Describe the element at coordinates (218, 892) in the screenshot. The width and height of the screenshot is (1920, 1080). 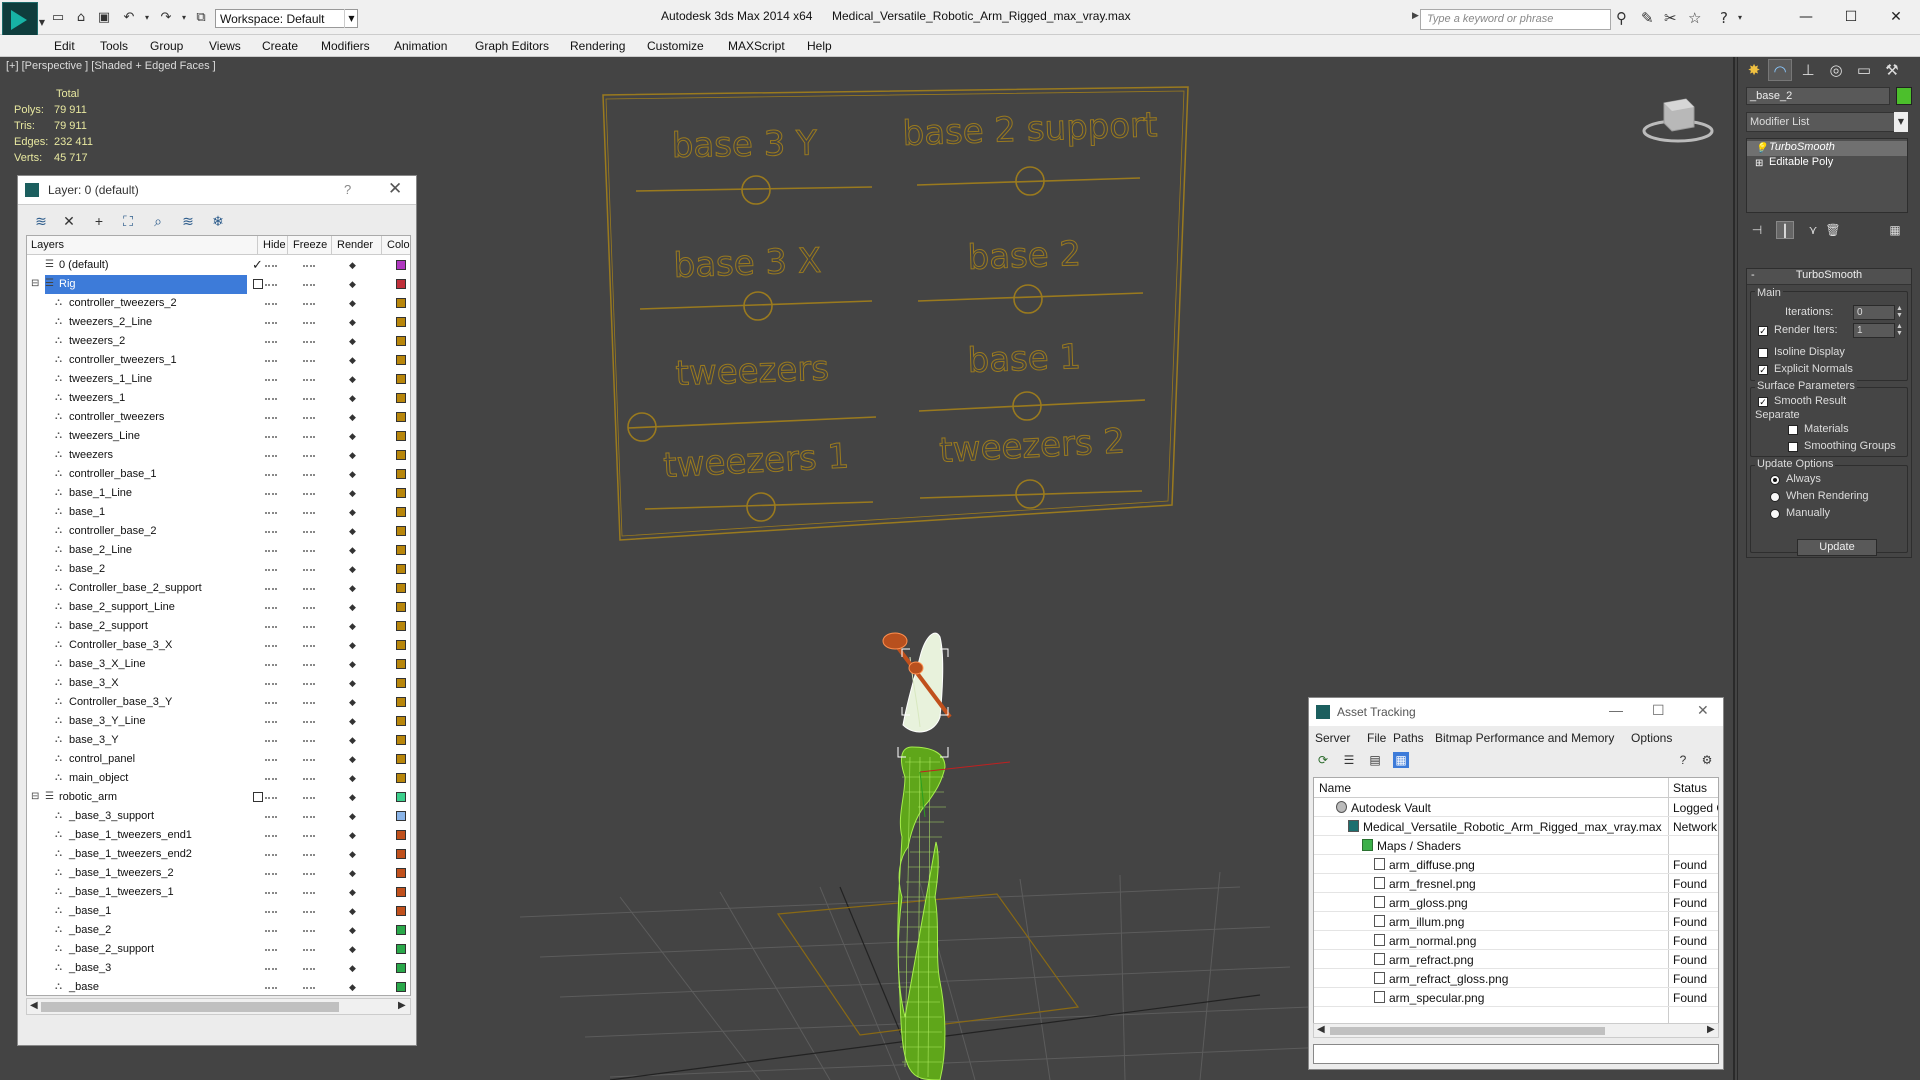
I see `layer-object-row: ⛬ _base_1_tweezers_1 ◆` at that location.